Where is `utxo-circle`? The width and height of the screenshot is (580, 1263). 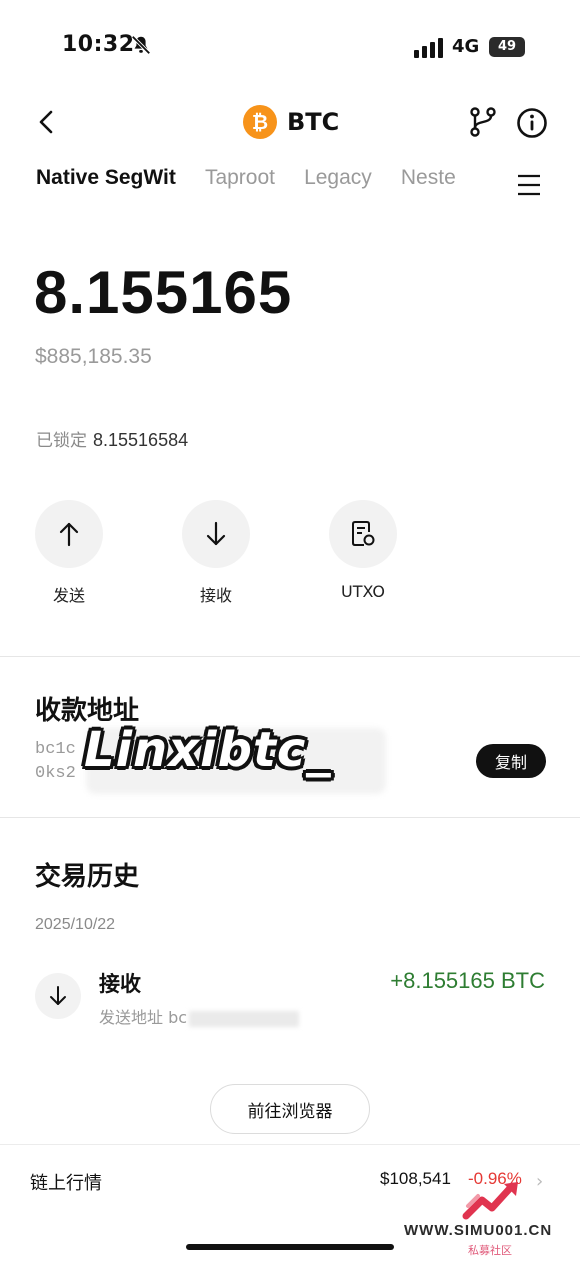 utxo-circle is located at coordinates (363, 534).